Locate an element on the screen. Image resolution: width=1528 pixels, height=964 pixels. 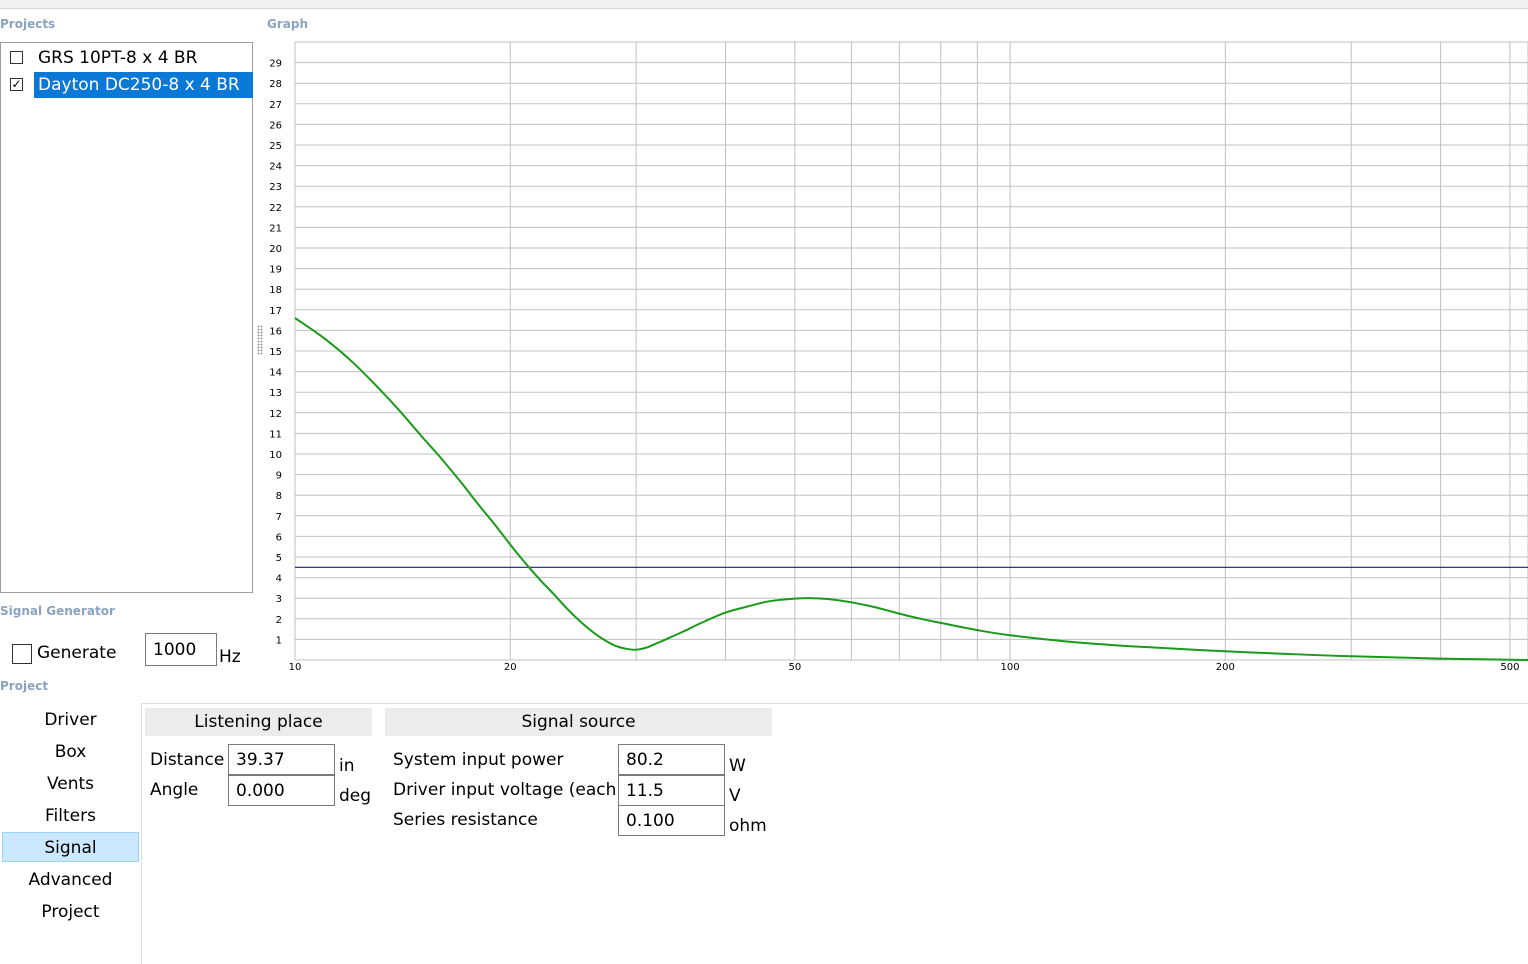
y-tick-label: 8 is located at coordinates (279, 496).